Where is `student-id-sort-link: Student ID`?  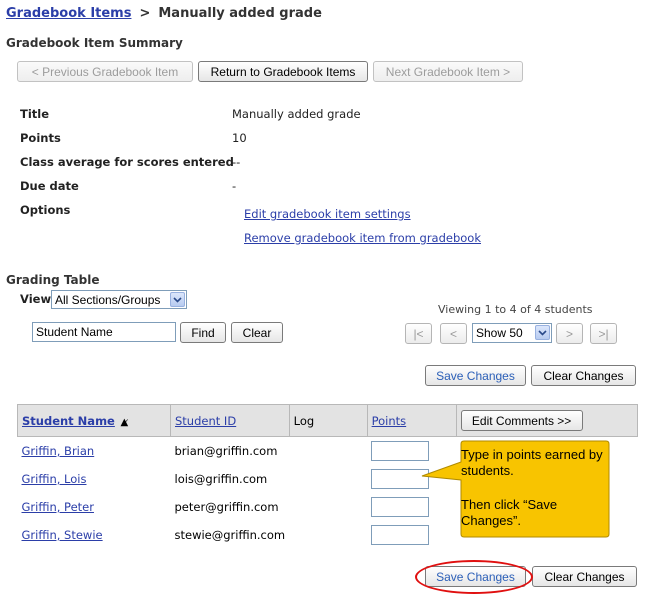 student-id-sort-link: Student ID is located at coordinates (205, 421).